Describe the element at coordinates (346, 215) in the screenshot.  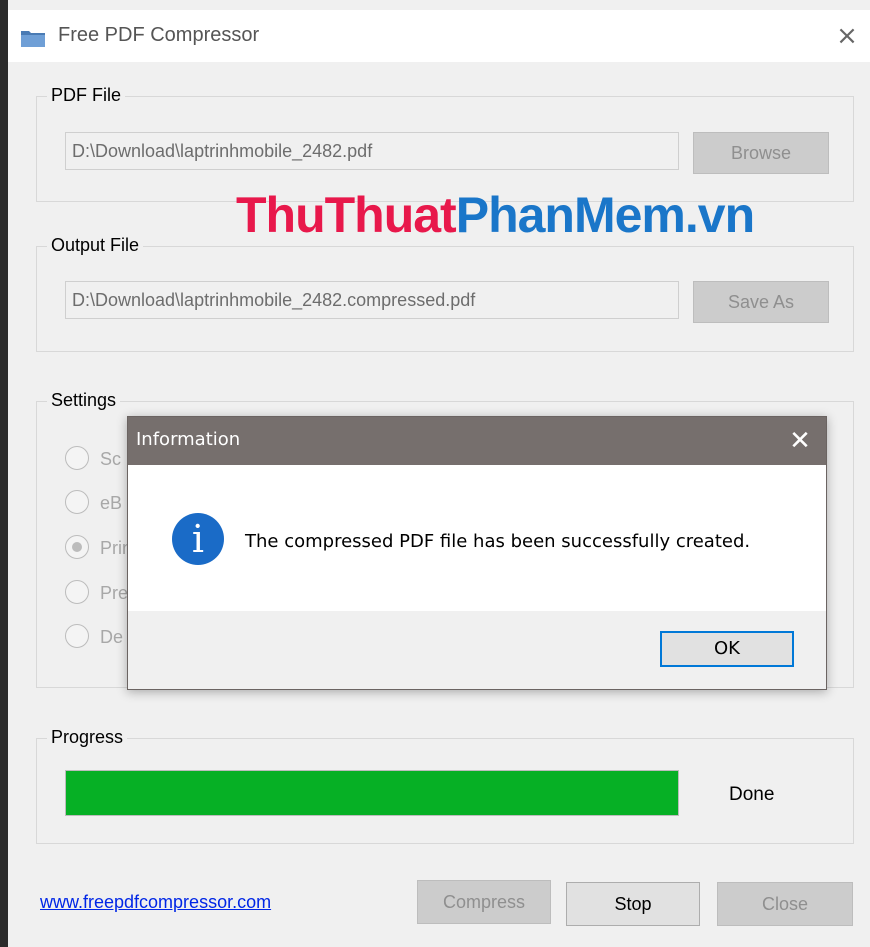
I see `watermark-part1: ThuThuat` at that location.